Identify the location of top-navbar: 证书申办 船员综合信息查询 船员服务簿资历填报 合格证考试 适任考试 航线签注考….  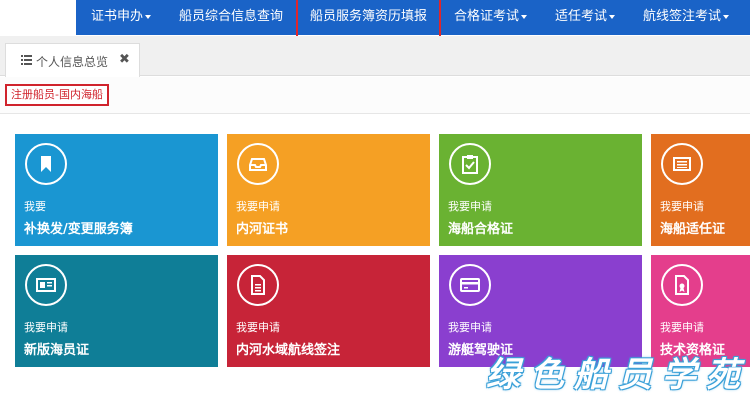
(375, 21).